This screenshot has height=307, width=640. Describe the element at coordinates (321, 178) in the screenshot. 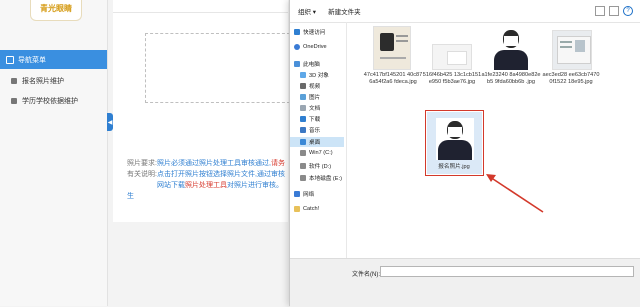

I see `nav-drive-e: 本地磁盘 (E:)` at that location.